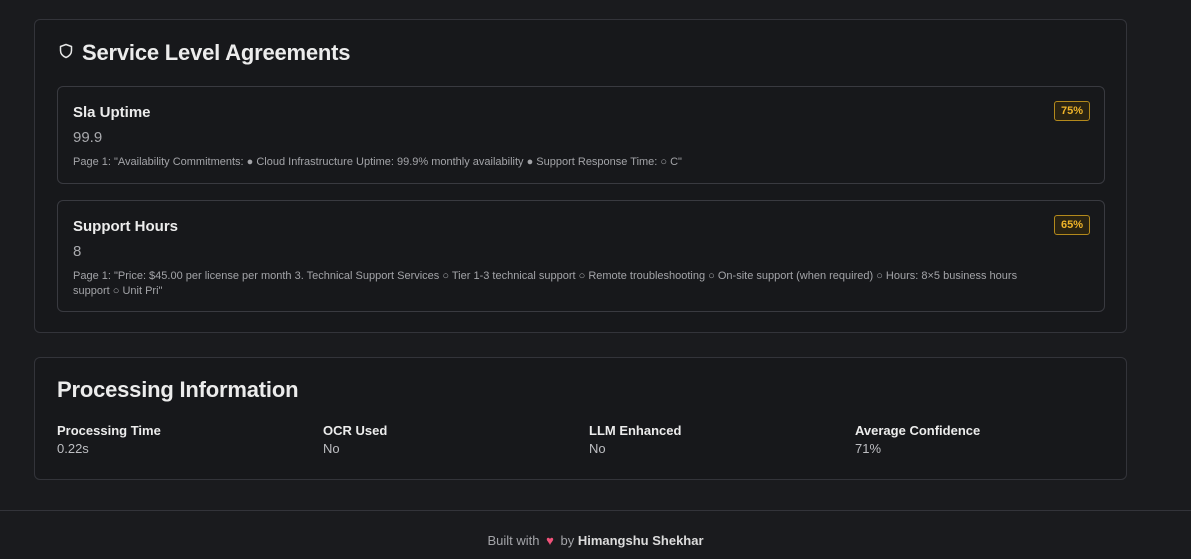  I want to click on author-name: Himangshu Shekhar, so click(640, 540).